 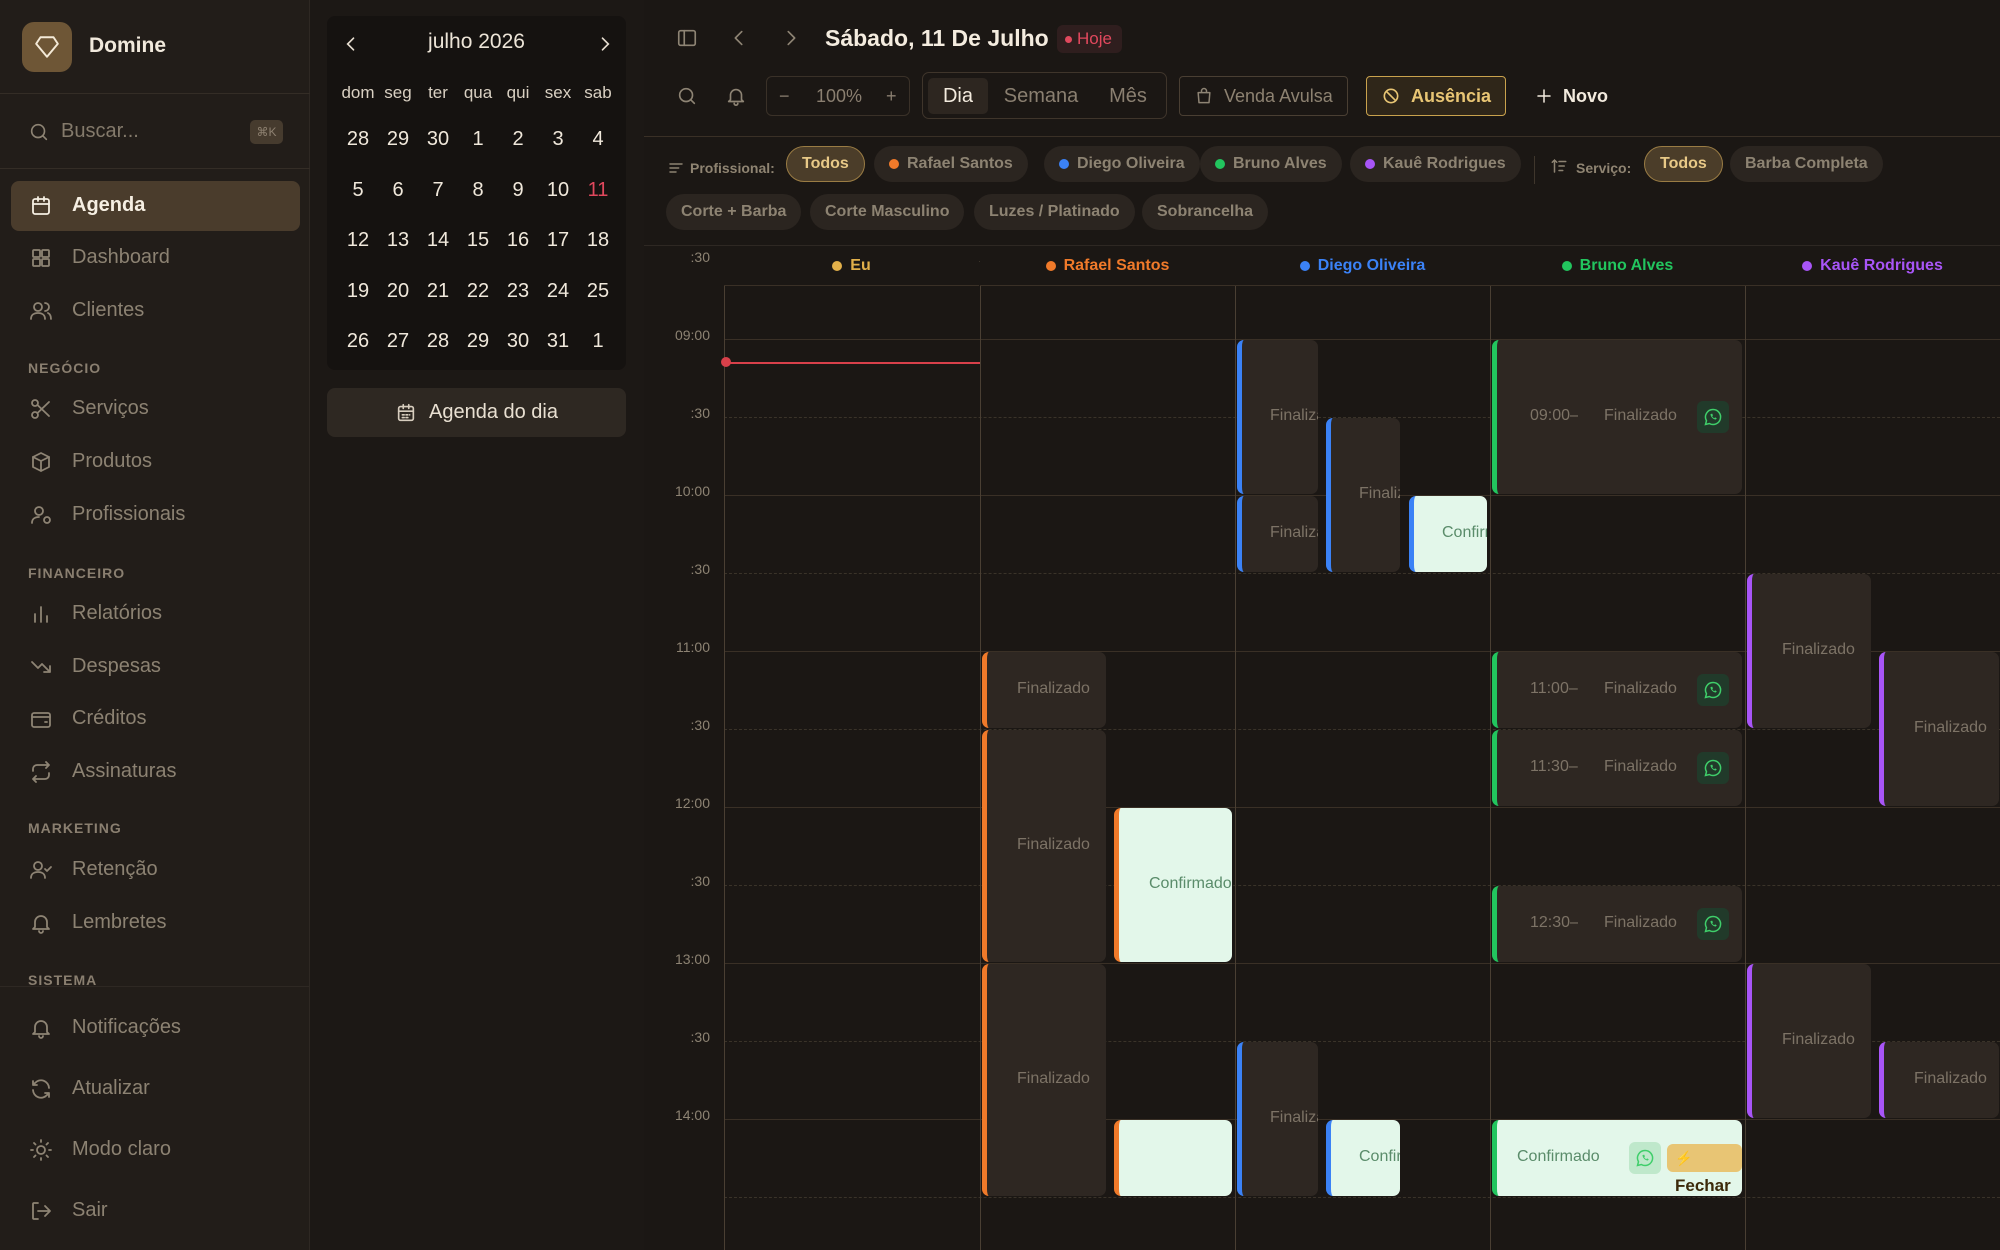 What do you see at coordinates (598, 240) in the screenshot?
I see `calendar-day: 18` at bounding box center [598, 240].